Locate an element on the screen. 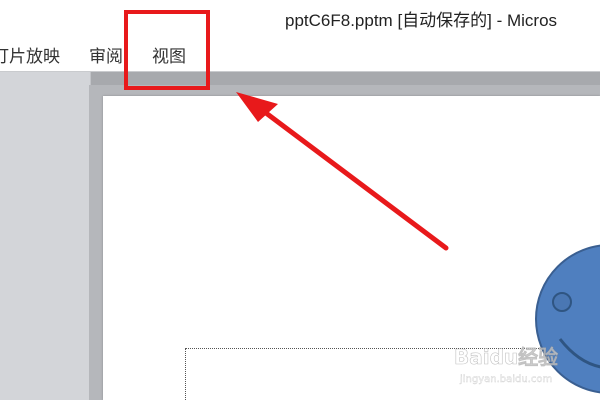 The height and width of the screenshot is (400, 600). smiley-face-circle is located at coordinates (567, 319).